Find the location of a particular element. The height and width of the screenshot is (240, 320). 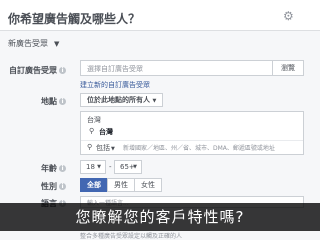

selected-location: 台灣 is located at coordinates (106, 132).